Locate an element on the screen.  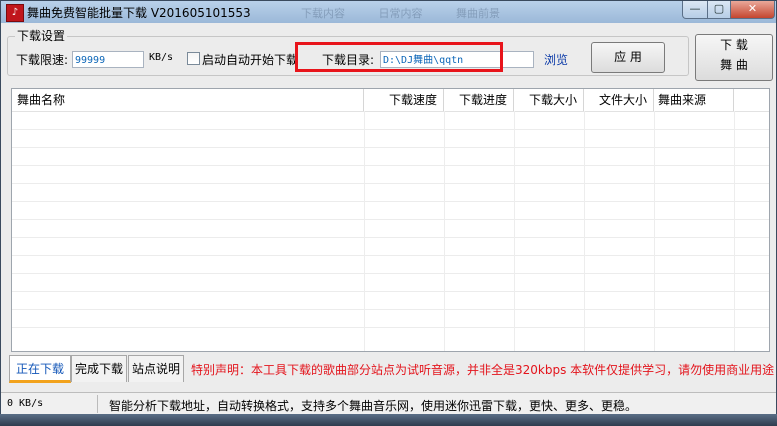
minimize-icon: — is located at coordinates (695, 8).